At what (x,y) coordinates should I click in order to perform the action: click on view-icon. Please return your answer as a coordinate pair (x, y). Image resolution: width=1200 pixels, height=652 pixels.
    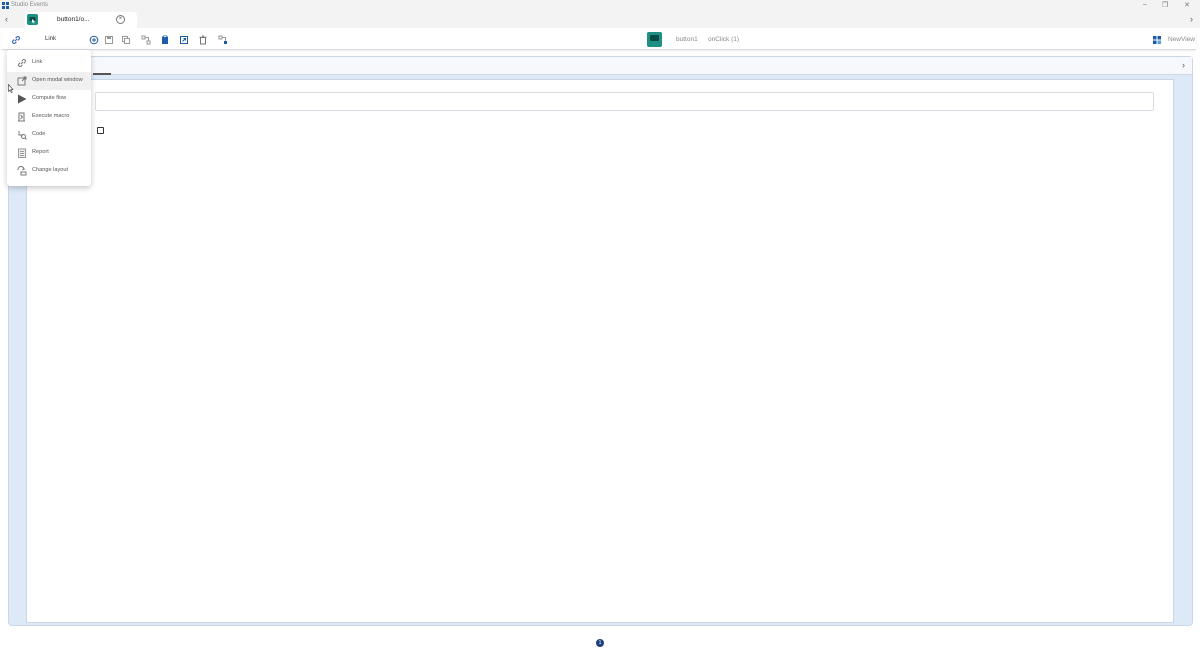
    Looking at the image, I should click on (1157, 40).